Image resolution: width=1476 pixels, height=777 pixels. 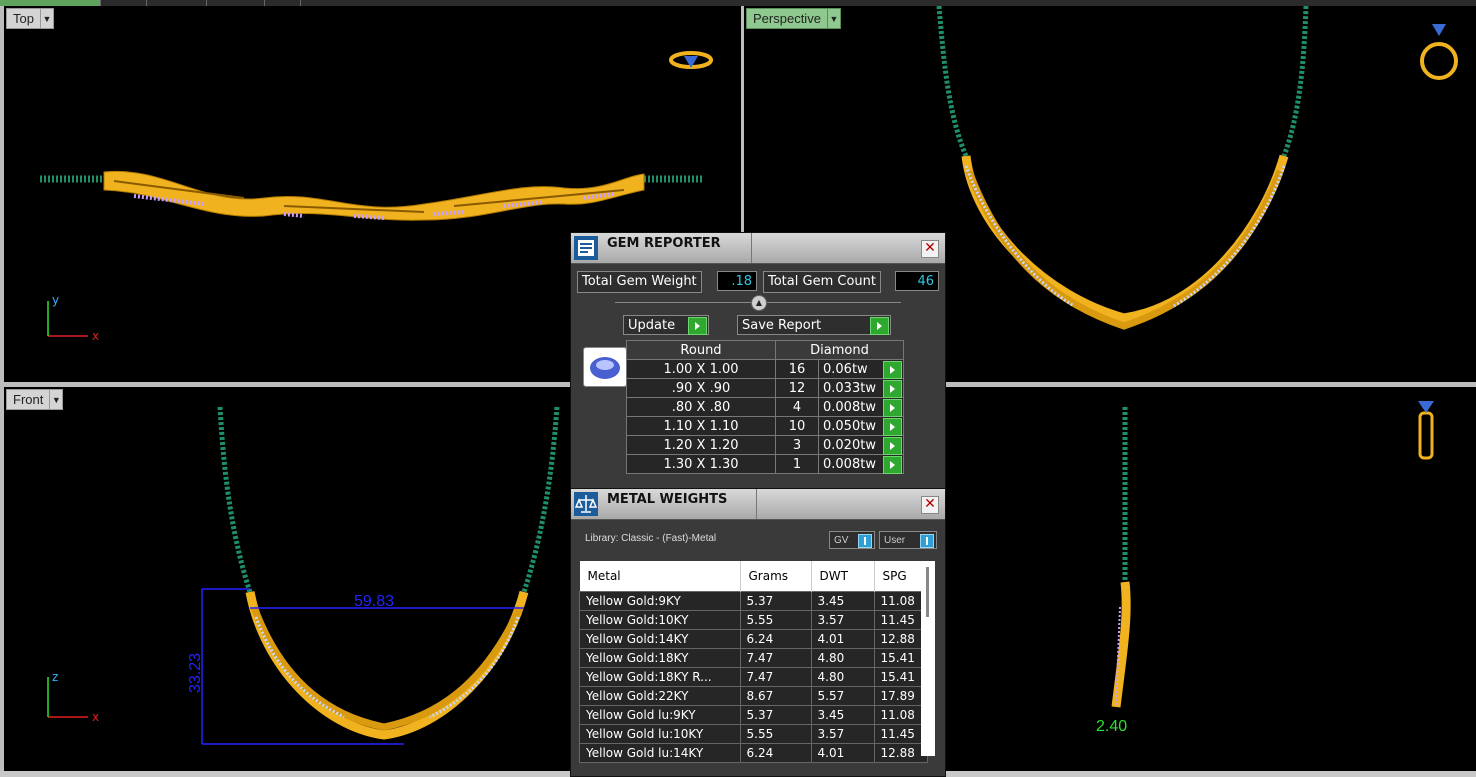 I want to click on axis-x-label: x, so click(x=95, y=717).